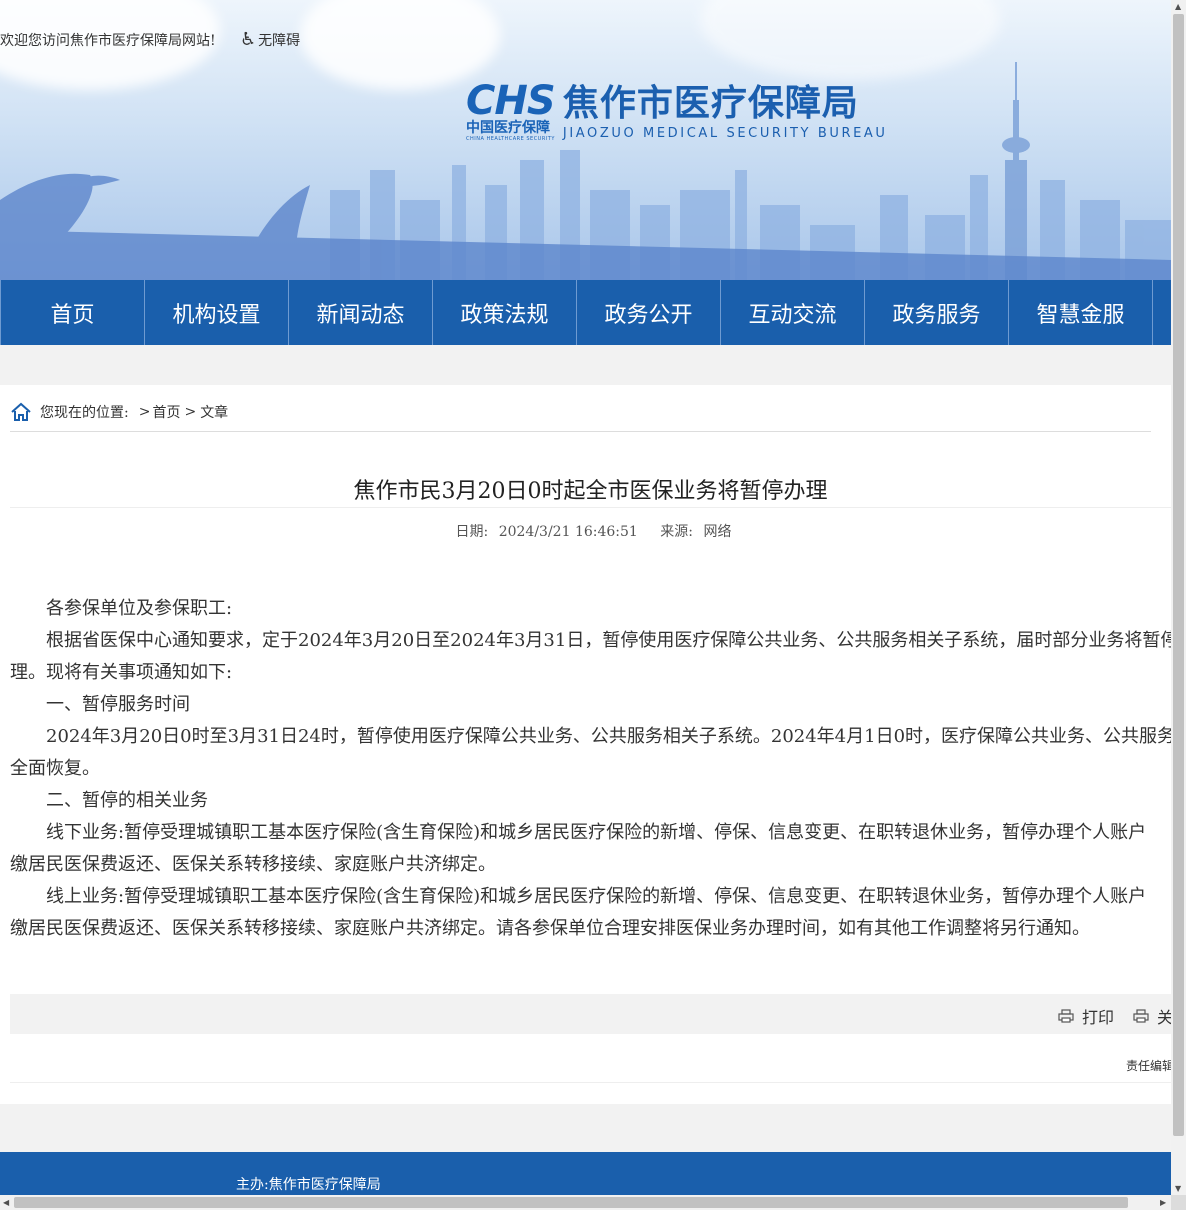  What do you see at coordinates (511, 101) in the screenshot?
I see `chs-logo-mark: CHS` at bounding box center [511, 101].